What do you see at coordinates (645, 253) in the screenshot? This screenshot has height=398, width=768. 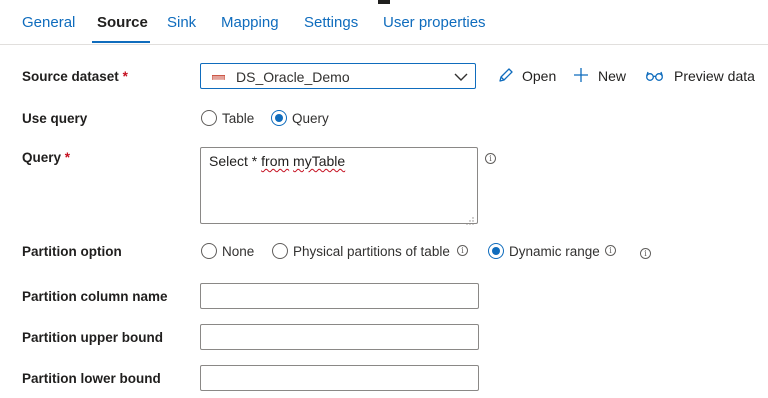 I see `partition-option-info-icon: i` at bounding box center [645, 253].